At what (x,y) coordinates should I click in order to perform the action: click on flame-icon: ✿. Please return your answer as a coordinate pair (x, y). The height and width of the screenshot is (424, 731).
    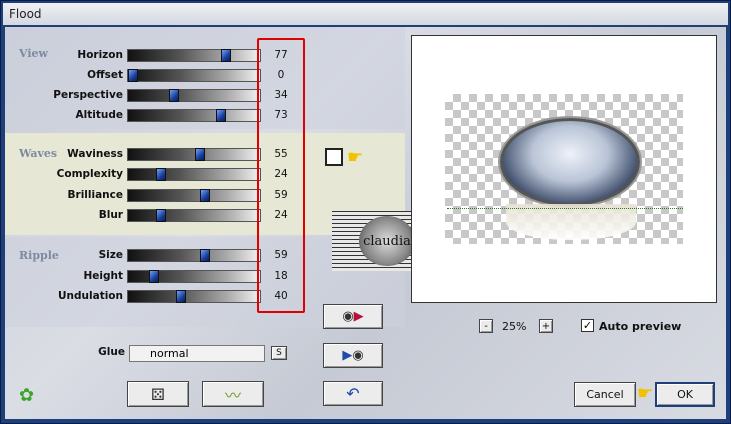
    Looking at the image, I should click on (26, 395).